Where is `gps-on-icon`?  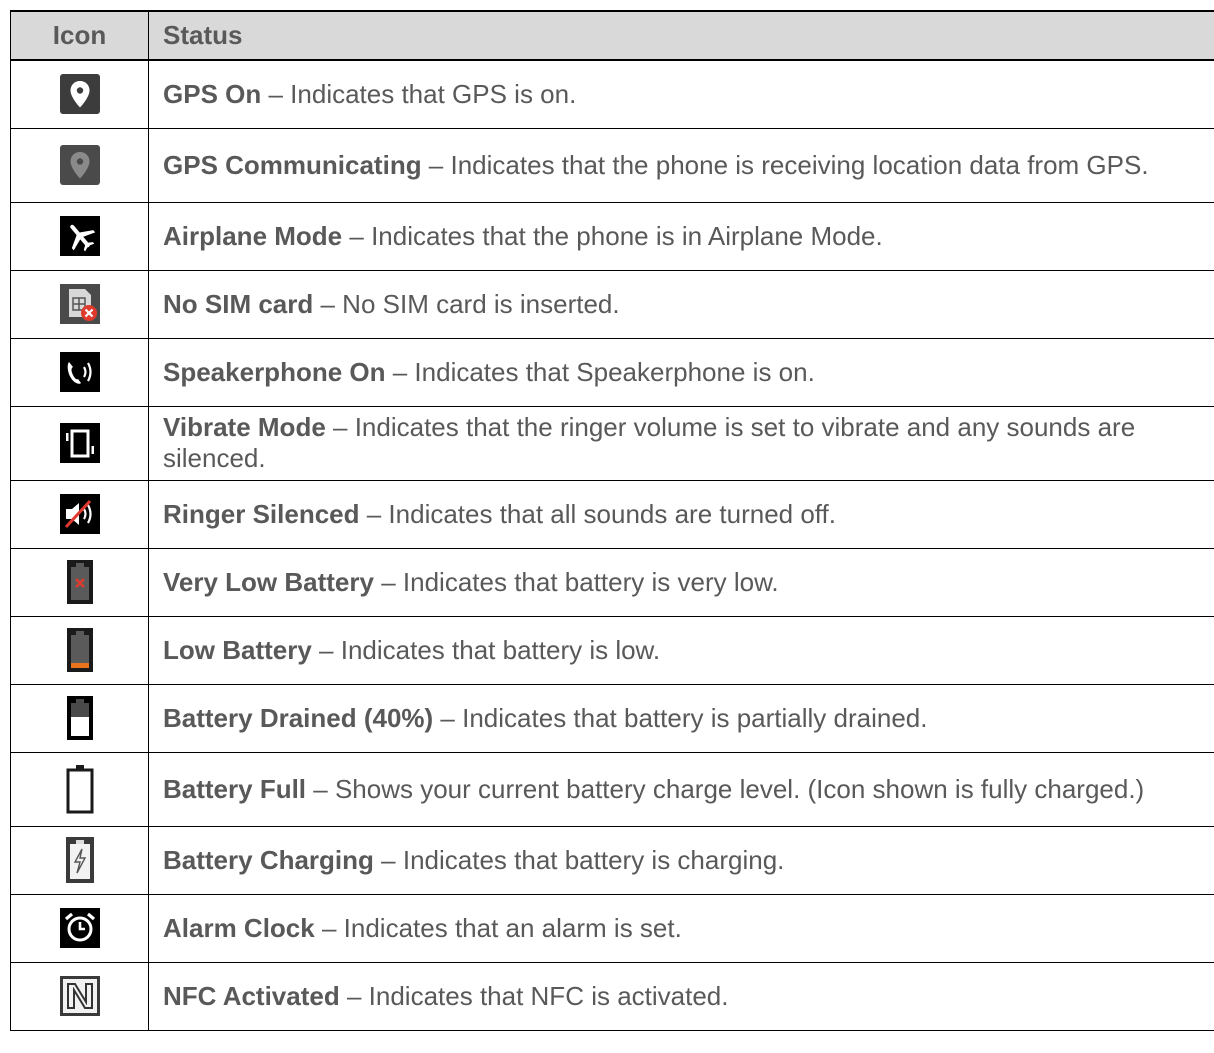 gps-on-icon is located at coordinates (79, 94).